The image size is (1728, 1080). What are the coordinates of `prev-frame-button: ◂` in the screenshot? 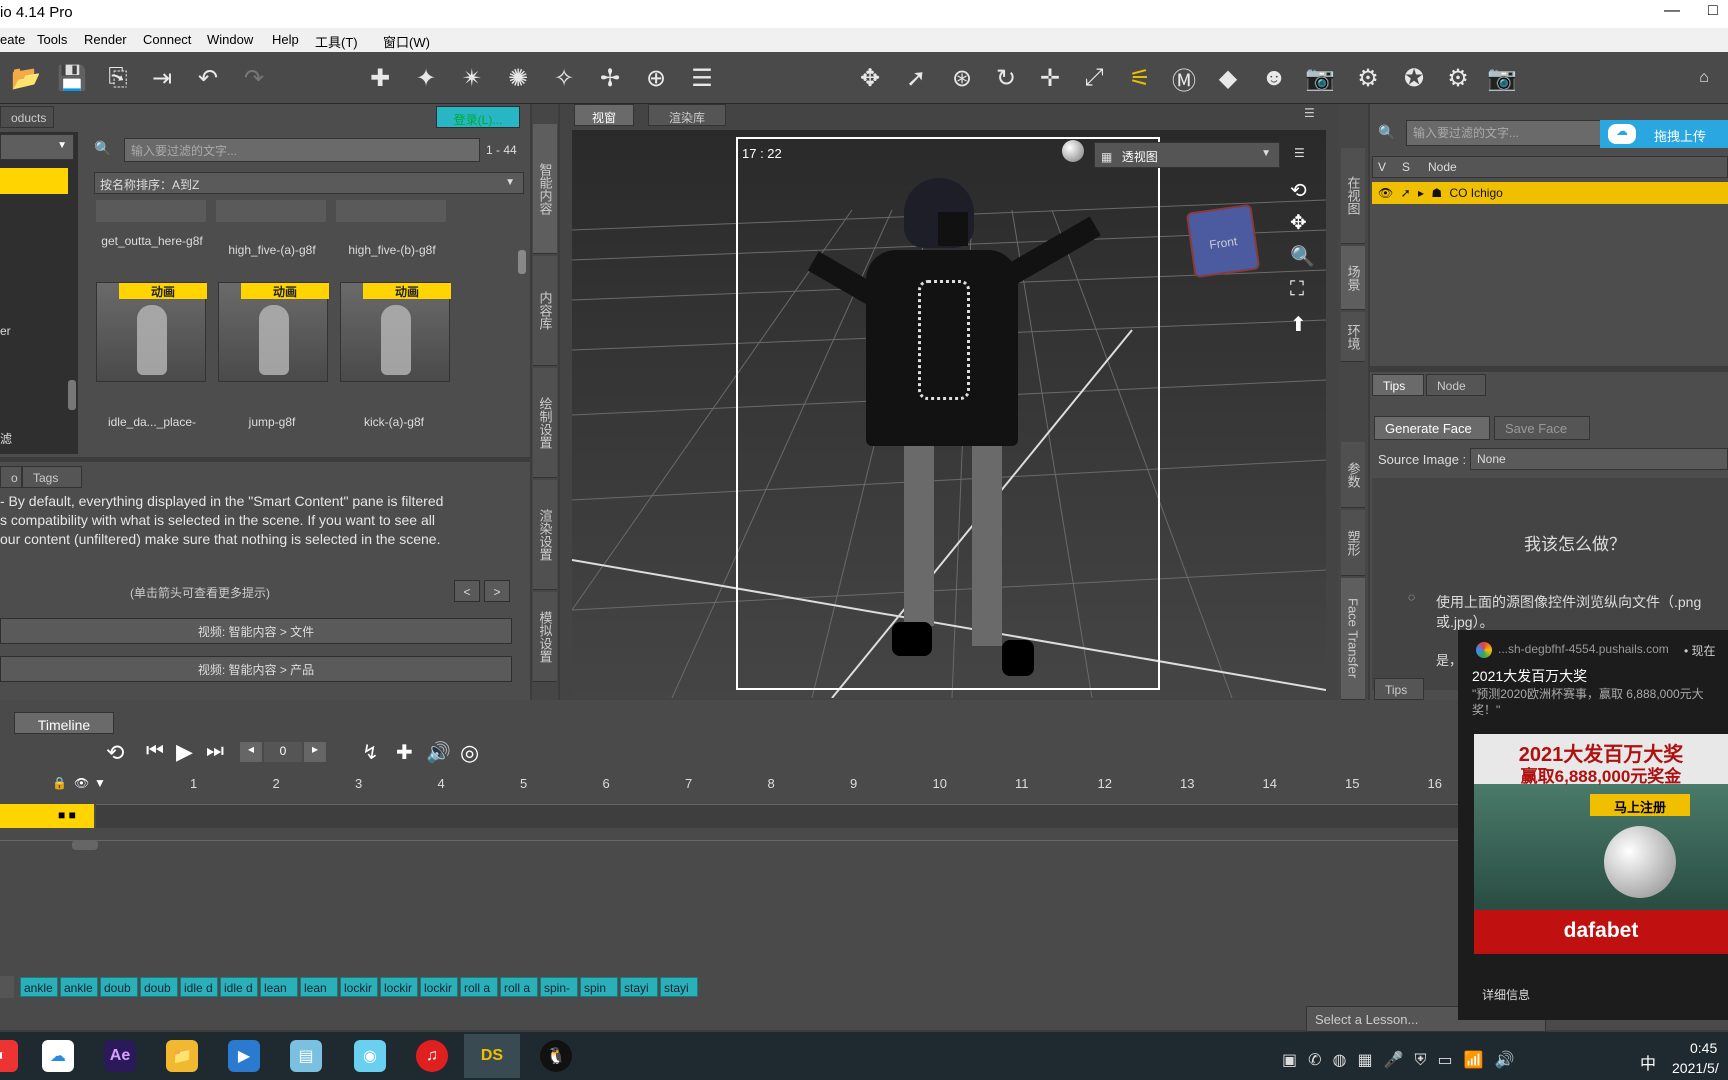 It's located at (251, 752).